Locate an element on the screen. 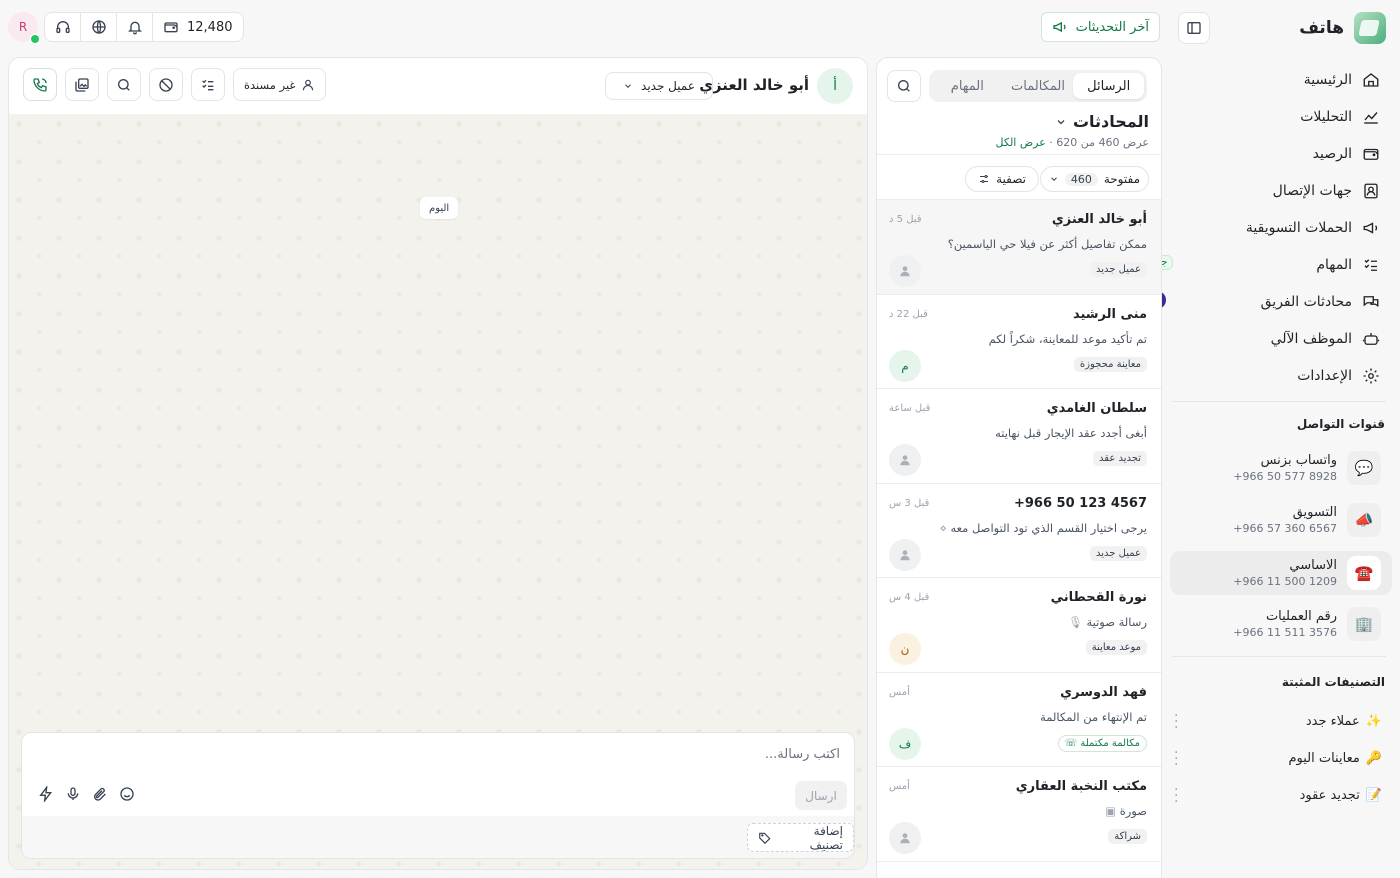 This screenshot has width=1400, height=878. filter-button: تصفية is located at coordinates (1002, 179).